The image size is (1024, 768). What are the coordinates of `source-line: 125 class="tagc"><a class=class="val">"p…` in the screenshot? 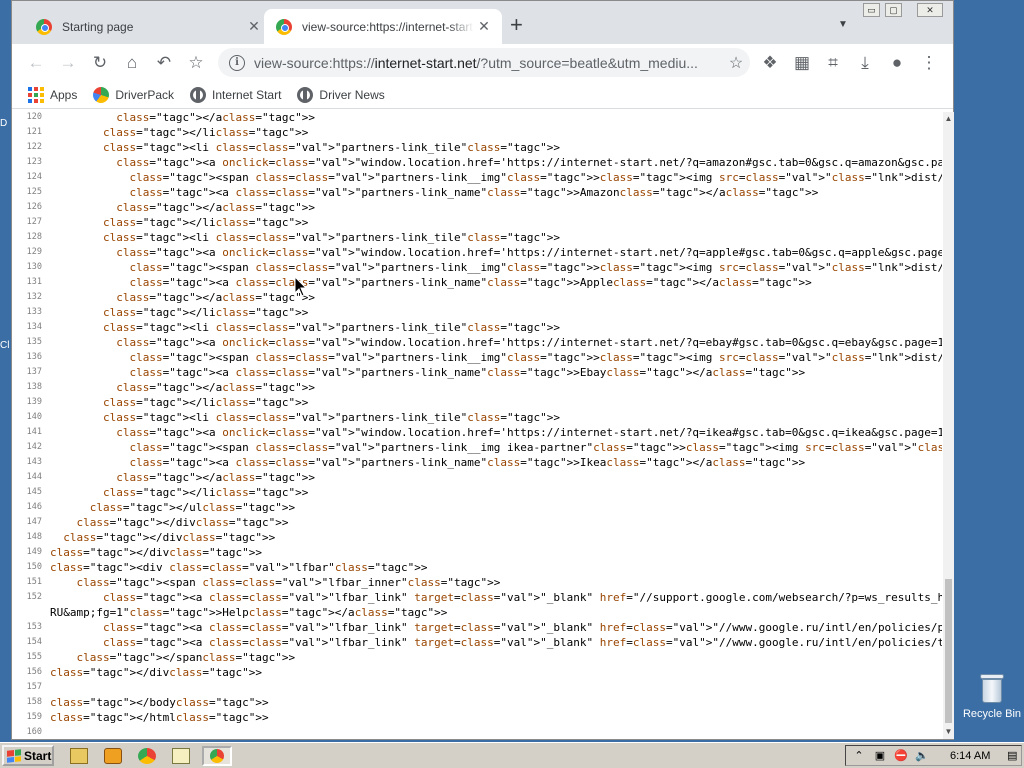 It's located at (477, 192).